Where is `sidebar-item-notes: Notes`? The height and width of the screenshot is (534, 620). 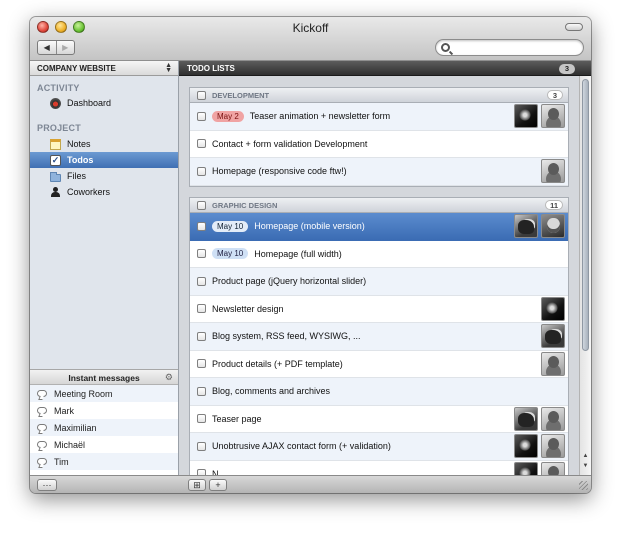
sidebar-item-notes: Notes is located at coordinates (104, 144).